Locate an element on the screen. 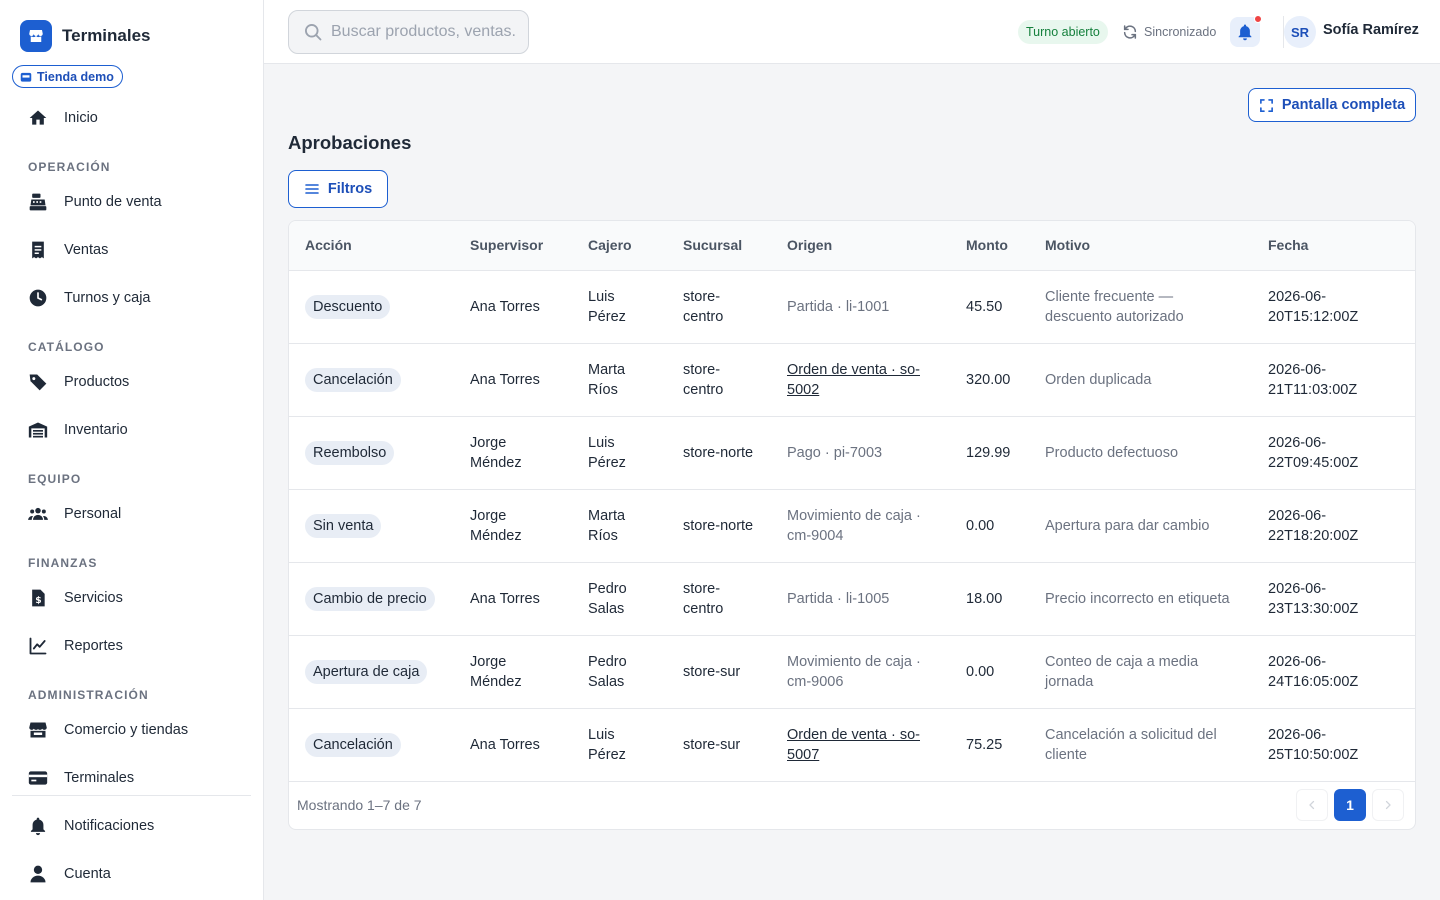 Image resolution: width=1440 pixels, height=900 pixels. nav-label: Cuenta is located at coordinates (87, 874).